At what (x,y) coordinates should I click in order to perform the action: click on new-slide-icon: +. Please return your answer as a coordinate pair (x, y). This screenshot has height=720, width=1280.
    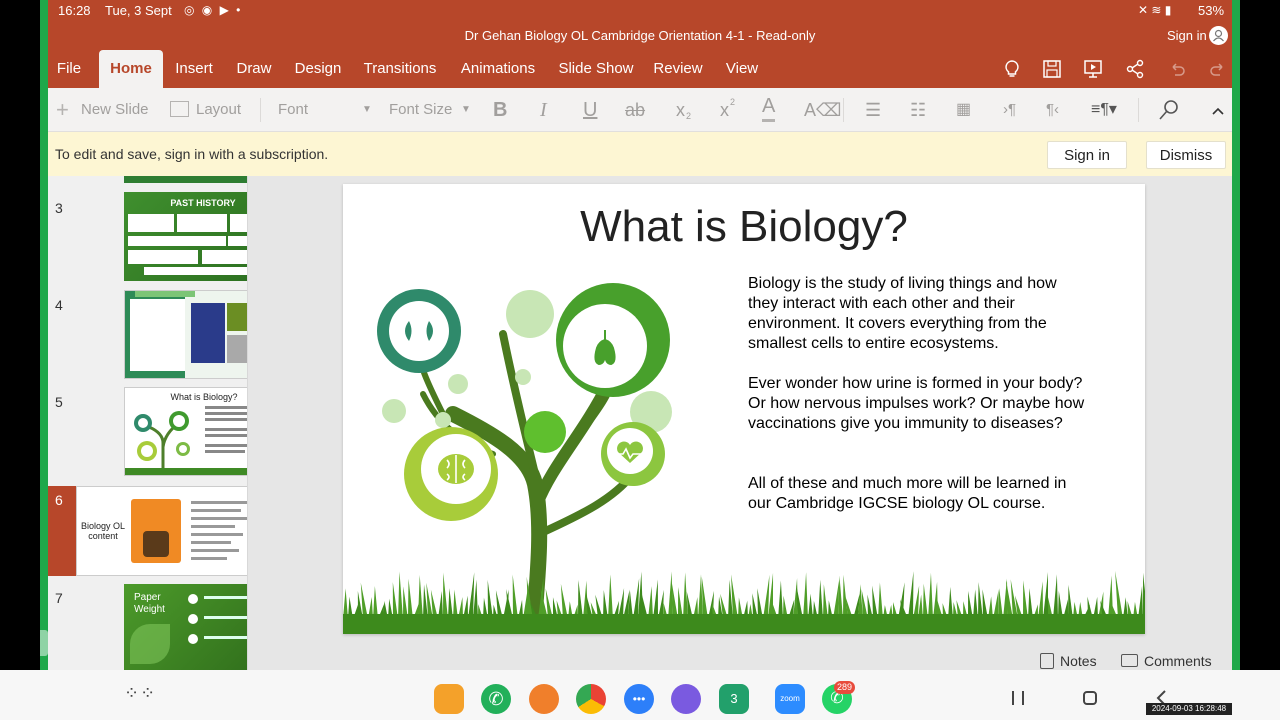
    Looking at the image, I should click on (62, 110).